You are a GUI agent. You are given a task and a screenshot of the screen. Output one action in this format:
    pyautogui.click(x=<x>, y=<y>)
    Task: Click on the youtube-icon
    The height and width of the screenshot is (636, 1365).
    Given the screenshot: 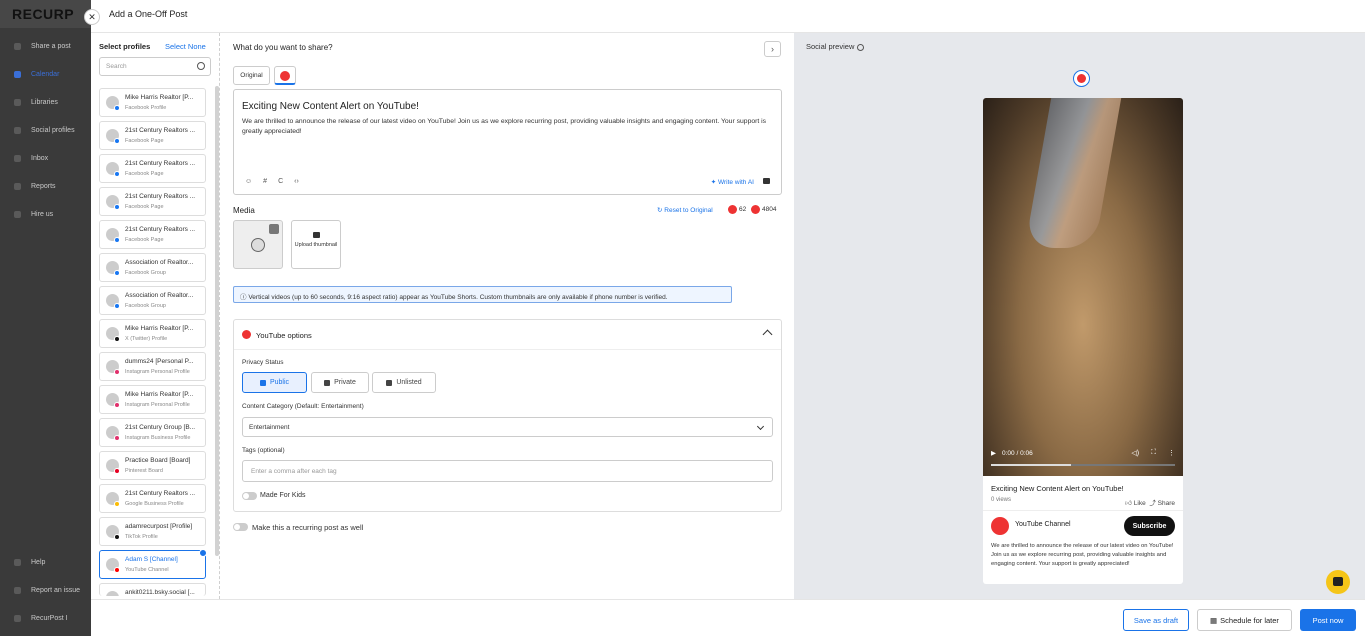 What is the action you would take?
    pyautogui.click(x=246, y=334)
    